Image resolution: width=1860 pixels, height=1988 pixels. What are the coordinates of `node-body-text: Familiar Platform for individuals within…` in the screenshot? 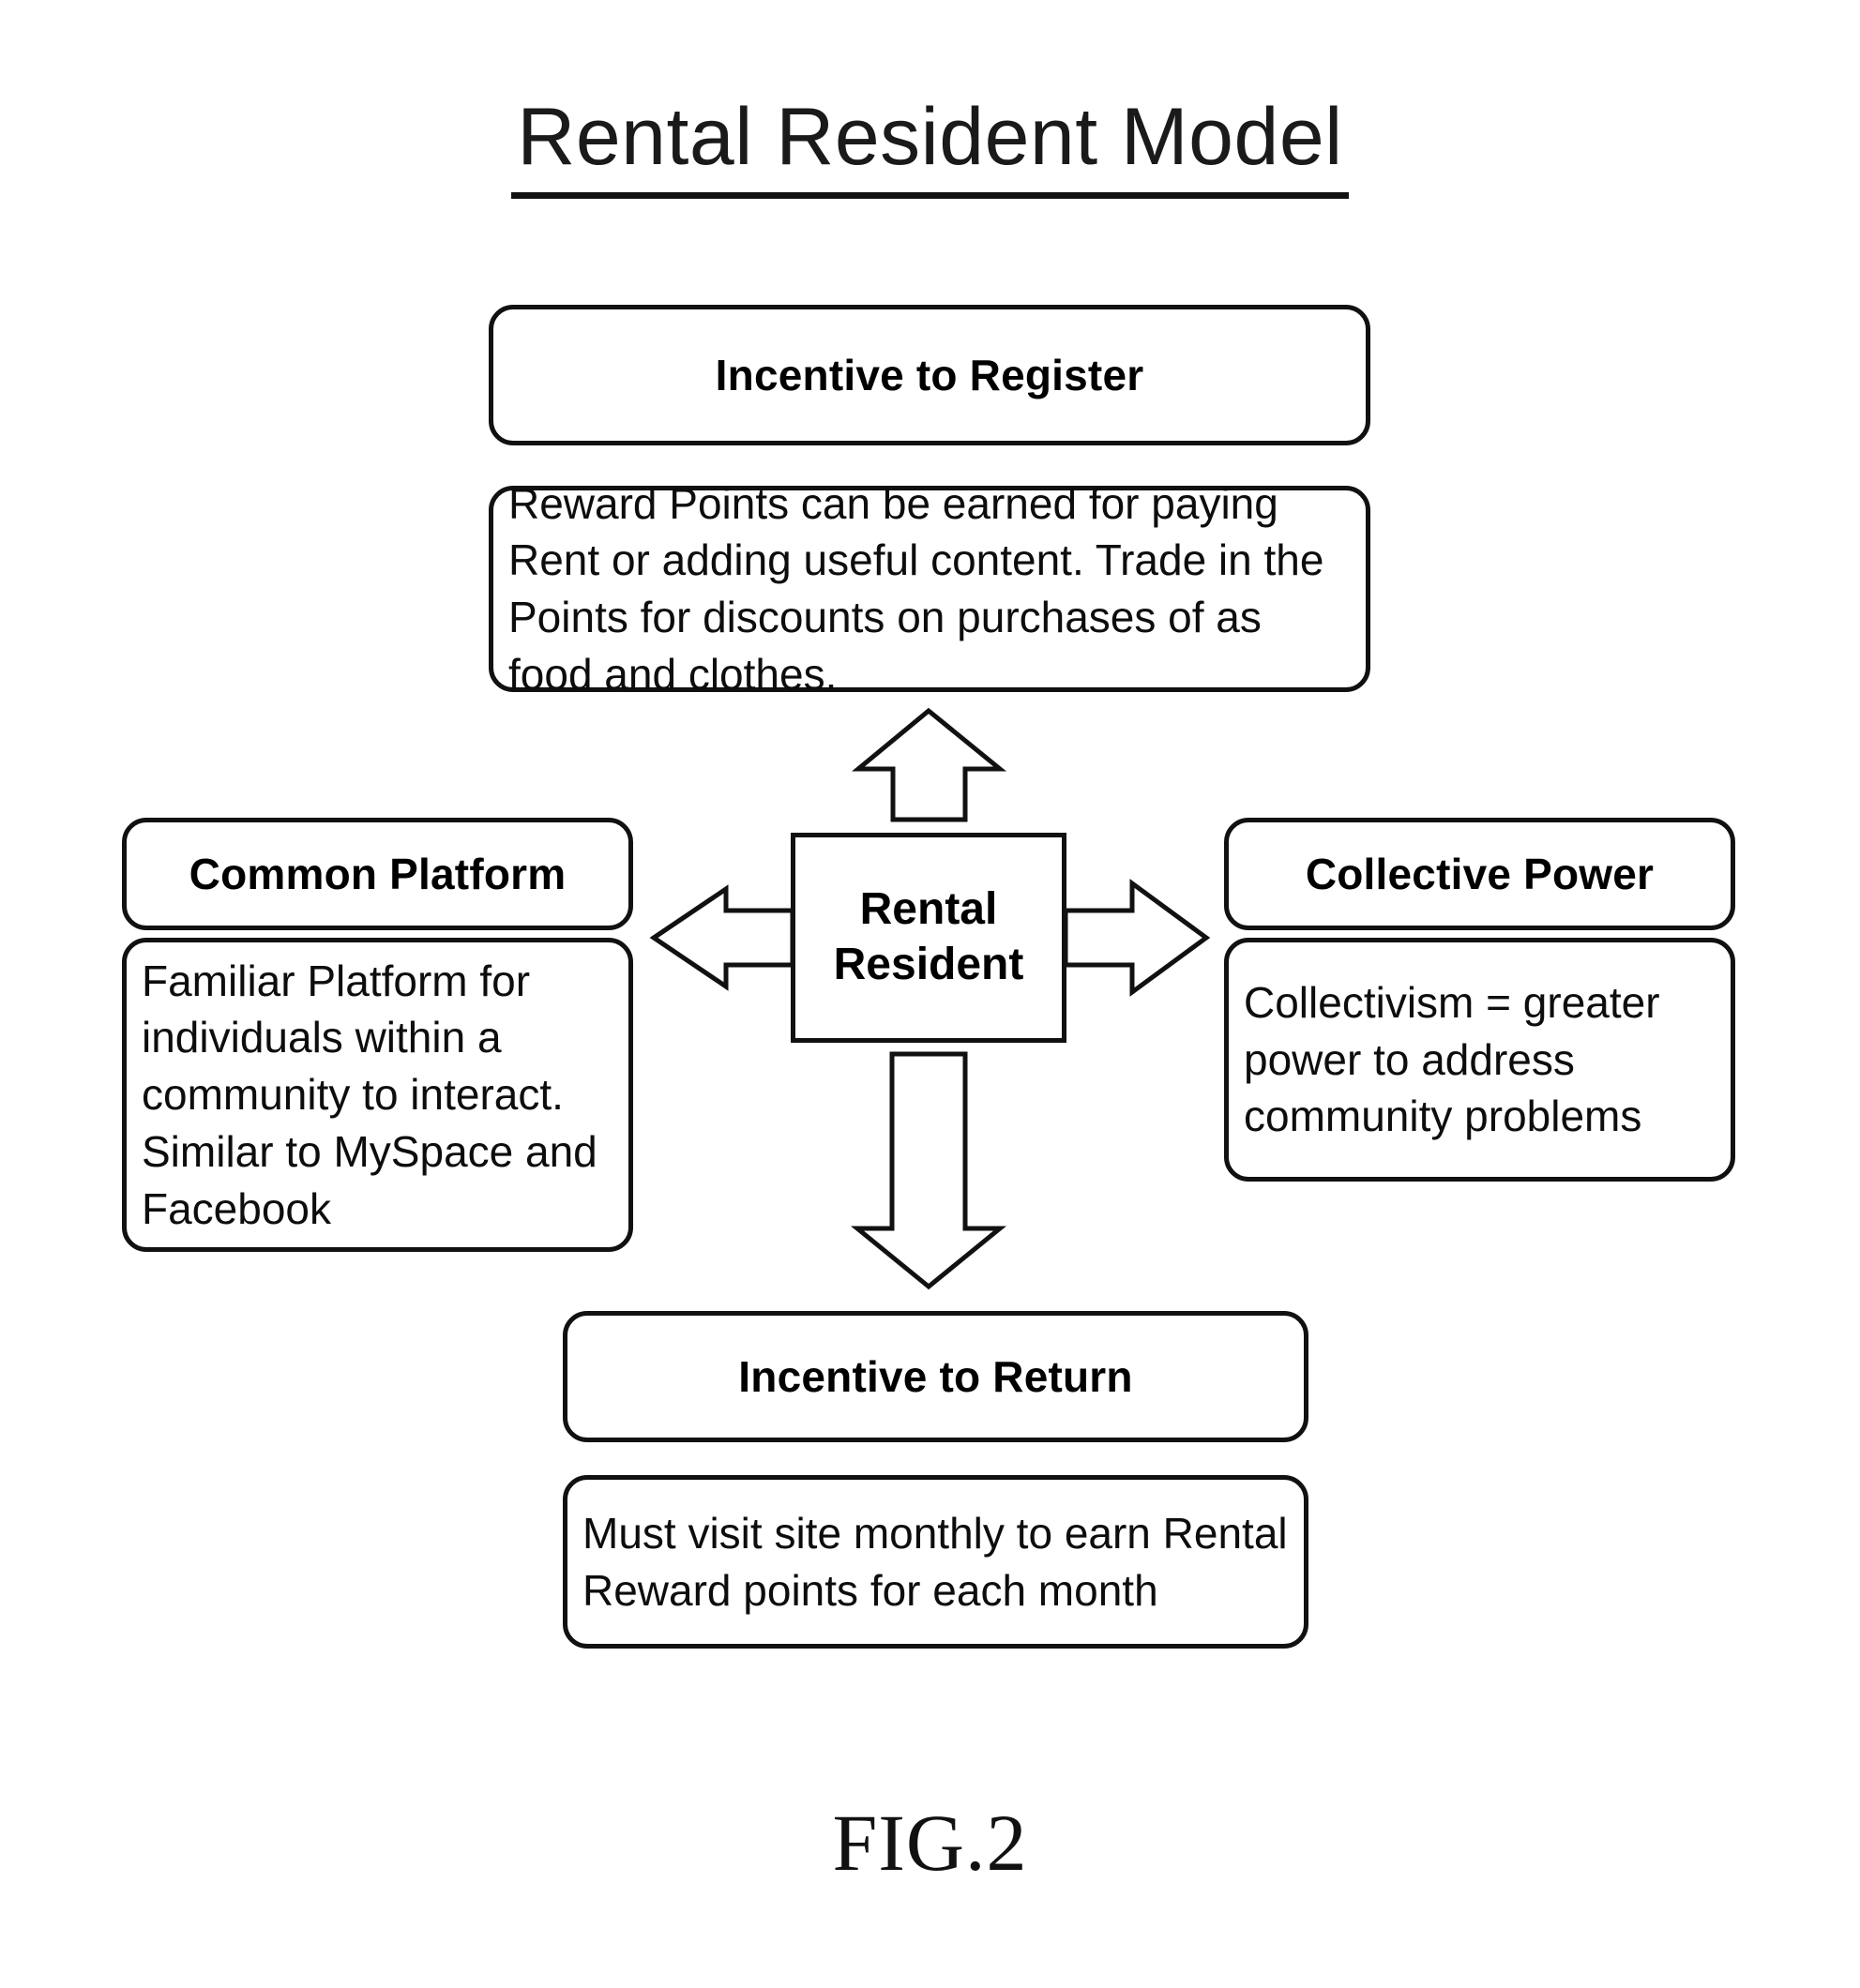 It's located at (369, 1094).